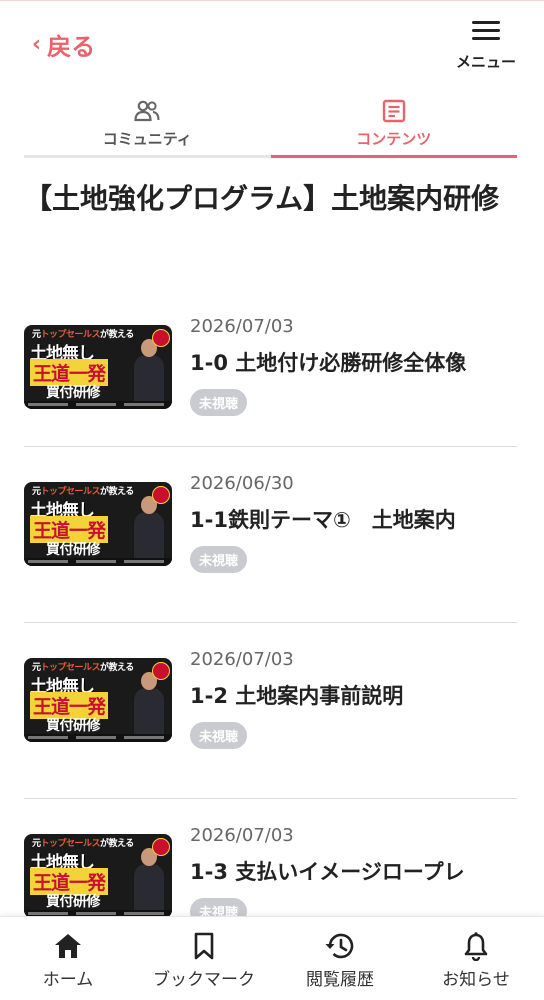 The width and height of the screenshot is (544, 1000). I want to click on history-icon, so click(340, 946).